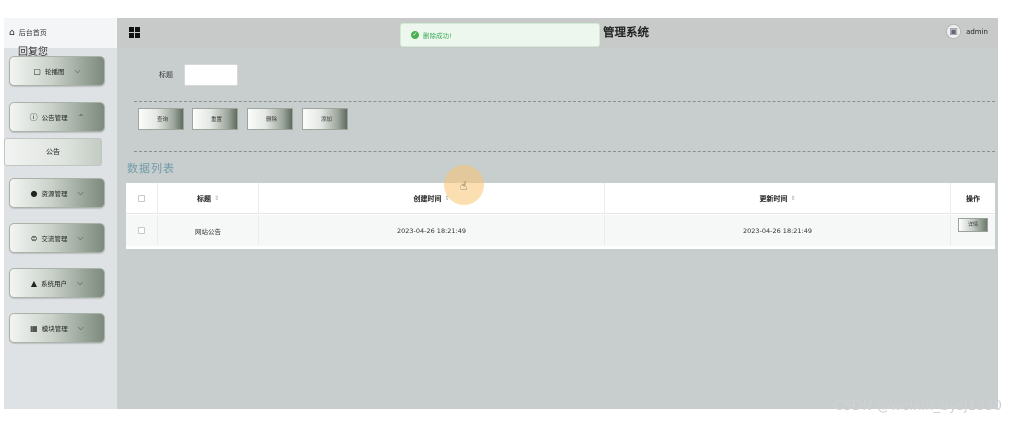 This screenshot has width=1016, height=422. I want to click on chevron-up-icon: ⌃, so click(81, 117).